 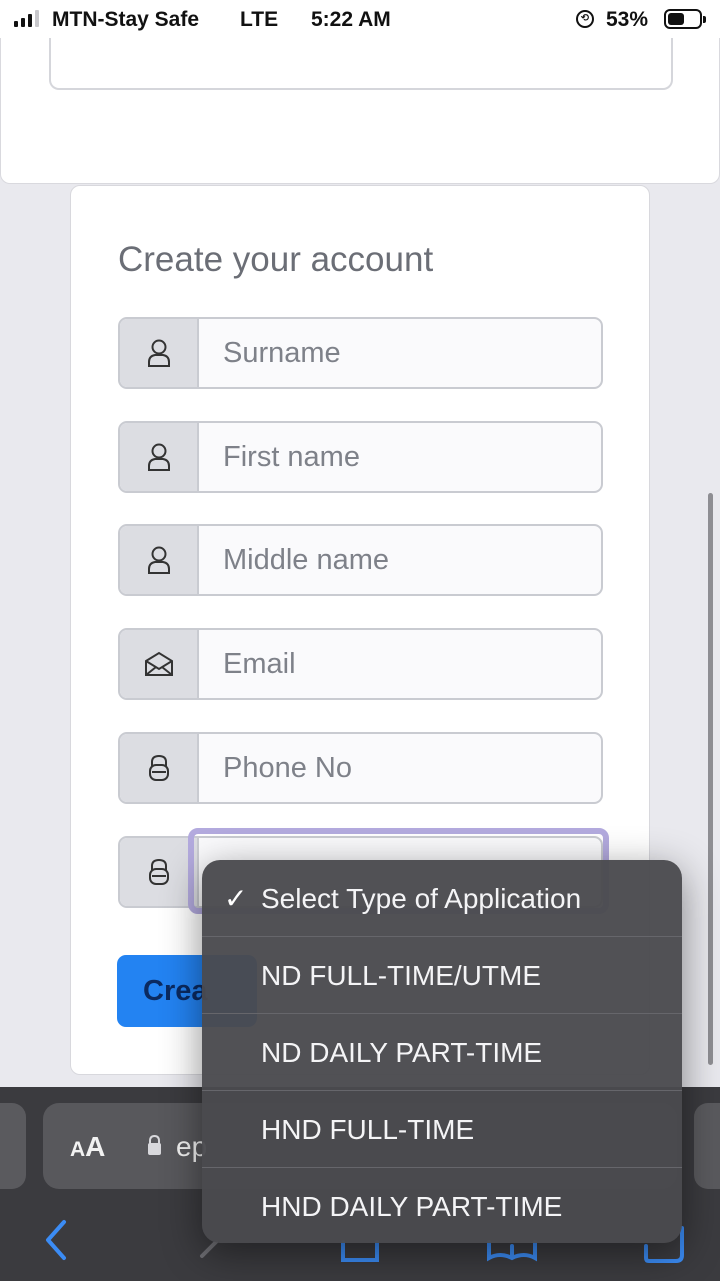 What do you see at coordinates (351, 19) in the screenshot?
I see `status-time: 5:22 AM` at bounding box center [351, 19].